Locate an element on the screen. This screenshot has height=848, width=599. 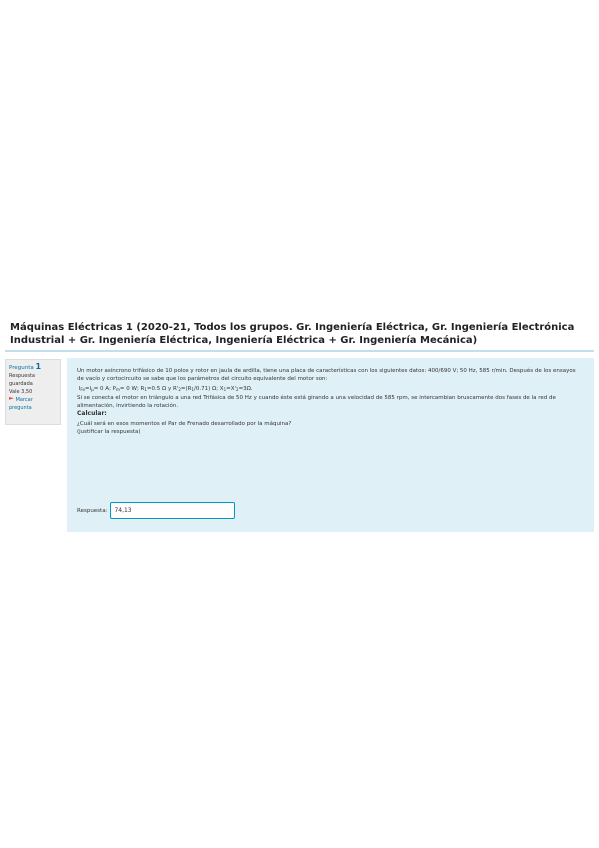
answer-row: Respuesta: is located at coordinates (156, 510).